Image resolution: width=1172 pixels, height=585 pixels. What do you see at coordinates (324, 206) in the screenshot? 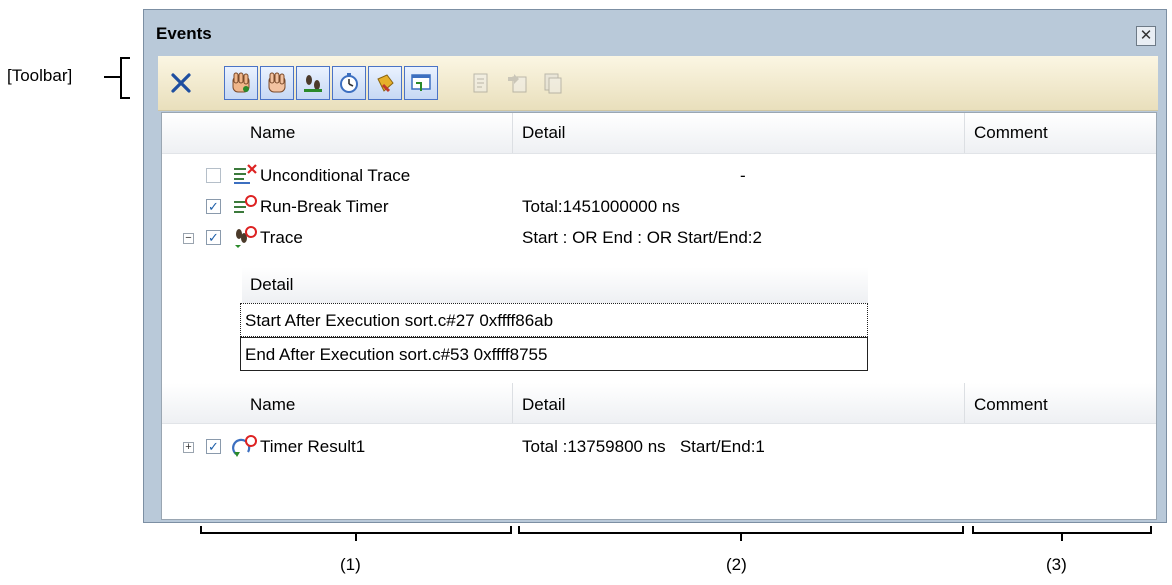
I see `row-name: Run-Break Timer` at bounding box center [324, 206].